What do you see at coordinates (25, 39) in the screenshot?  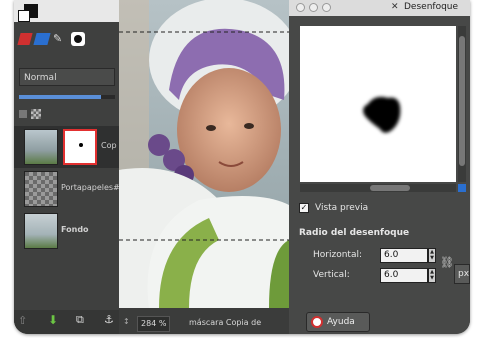 I see `brush-icon` at bounding box center [25, 39].